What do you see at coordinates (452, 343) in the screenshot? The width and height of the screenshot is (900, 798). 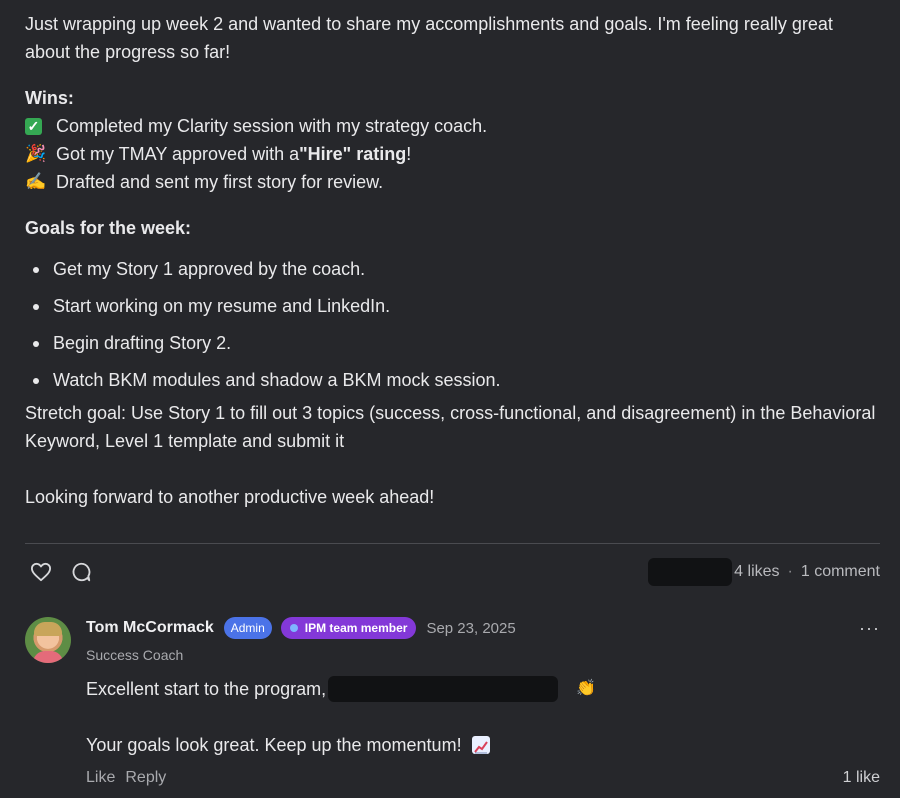 I see `goal-item: Begin drafting Story 2.` at bounding box center [452, 343].